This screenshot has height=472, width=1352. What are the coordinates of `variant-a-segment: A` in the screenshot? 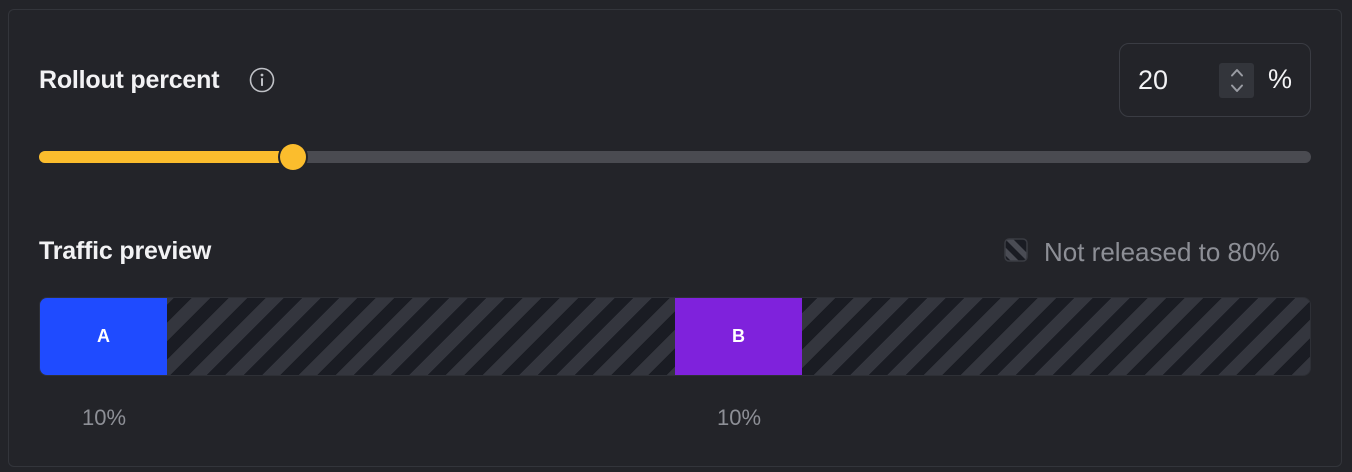 It's located at (103, 336).